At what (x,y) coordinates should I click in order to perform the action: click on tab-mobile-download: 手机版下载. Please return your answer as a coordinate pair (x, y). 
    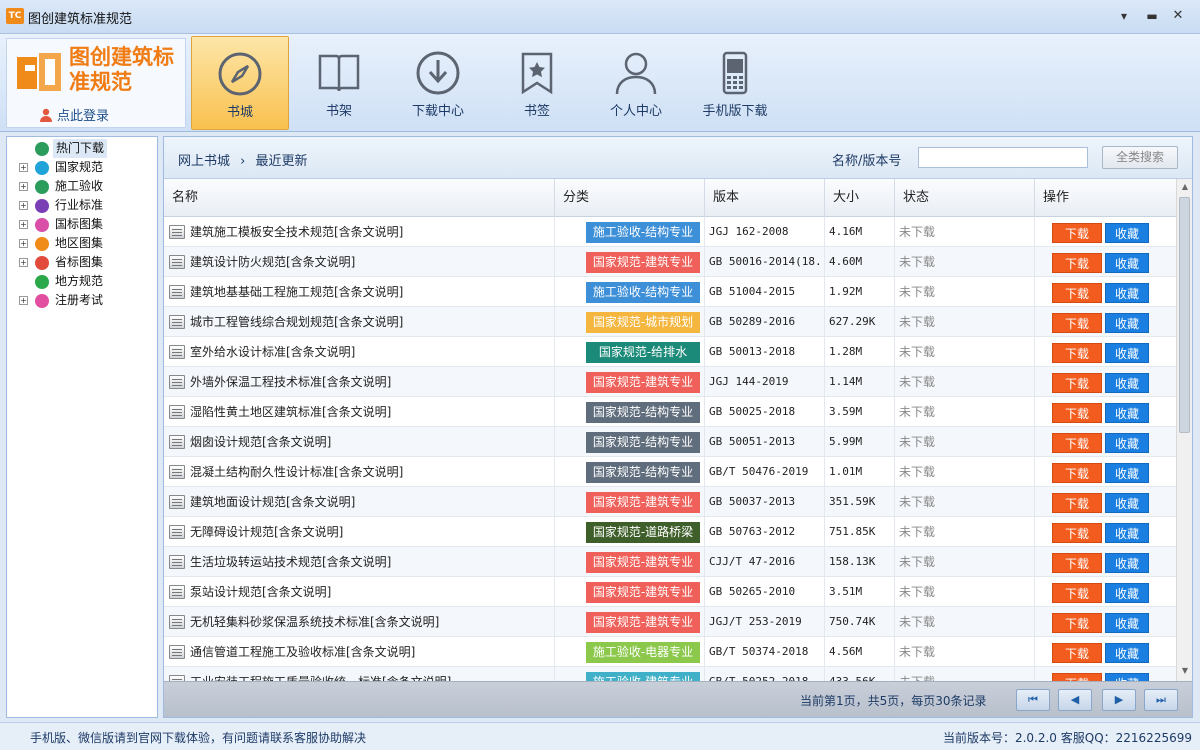
    Looking at the image, I should click on (735, 83).